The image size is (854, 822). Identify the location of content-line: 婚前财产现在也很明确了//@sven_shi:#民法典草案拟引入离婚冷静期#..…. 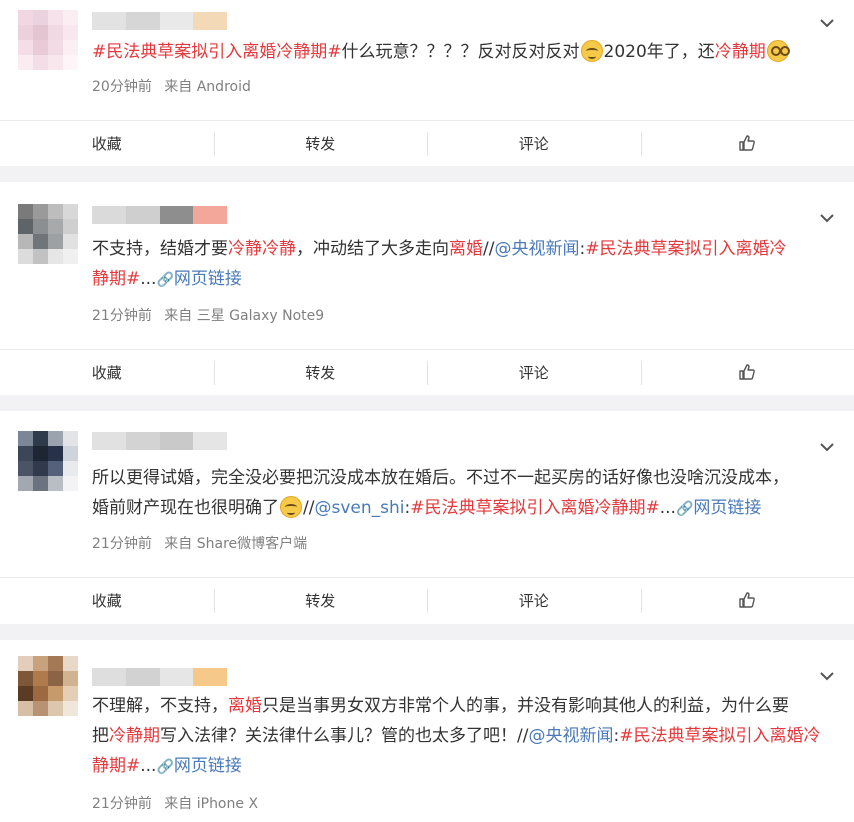
(462, 508).